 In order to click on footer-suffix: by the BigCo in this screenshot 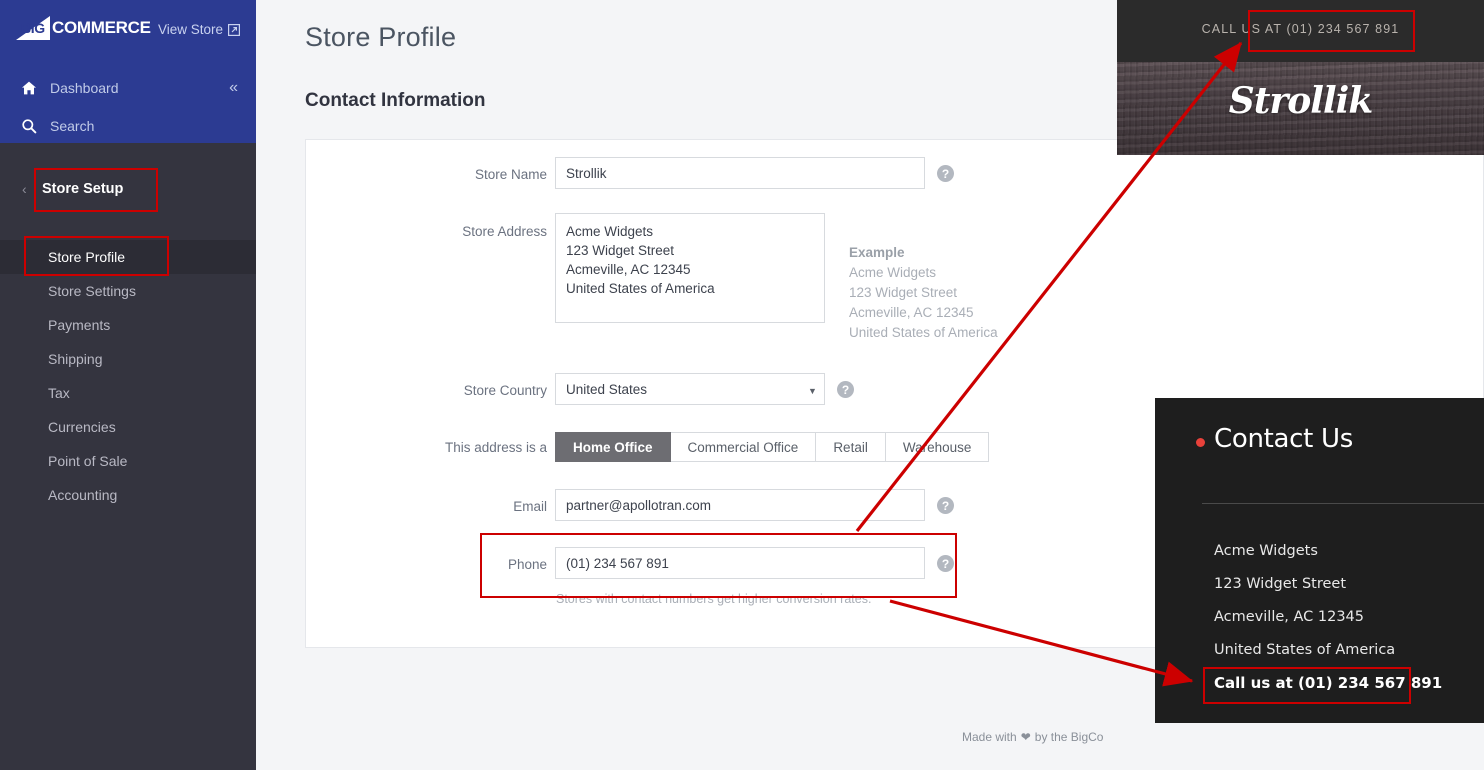, I will do `click(1069, 737)`.